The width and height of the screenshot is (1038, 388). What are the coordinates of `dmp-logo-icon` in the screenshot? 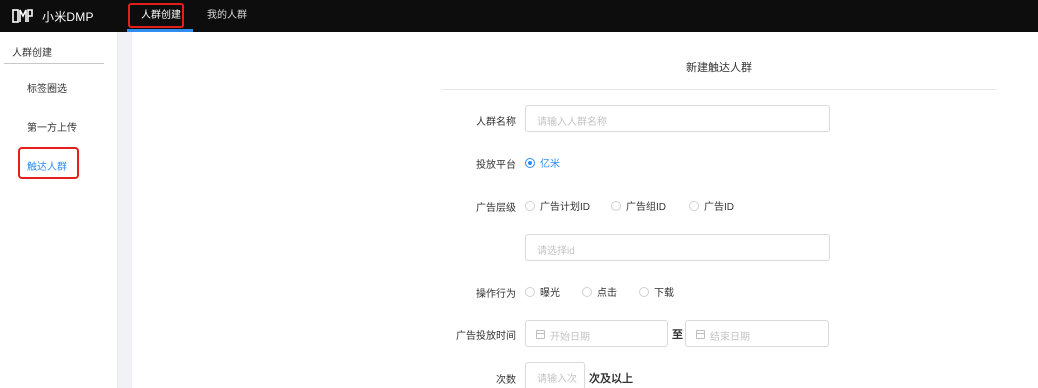 It's located at (22, 16).